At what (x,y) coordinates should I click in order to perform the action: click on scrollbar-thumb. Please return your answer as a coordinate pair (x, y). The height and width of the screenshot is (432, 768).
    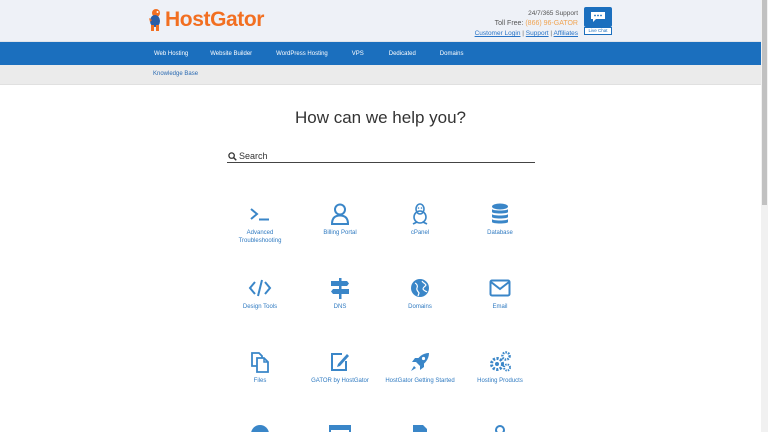
    Looking at the image, I should click on (764, 102).